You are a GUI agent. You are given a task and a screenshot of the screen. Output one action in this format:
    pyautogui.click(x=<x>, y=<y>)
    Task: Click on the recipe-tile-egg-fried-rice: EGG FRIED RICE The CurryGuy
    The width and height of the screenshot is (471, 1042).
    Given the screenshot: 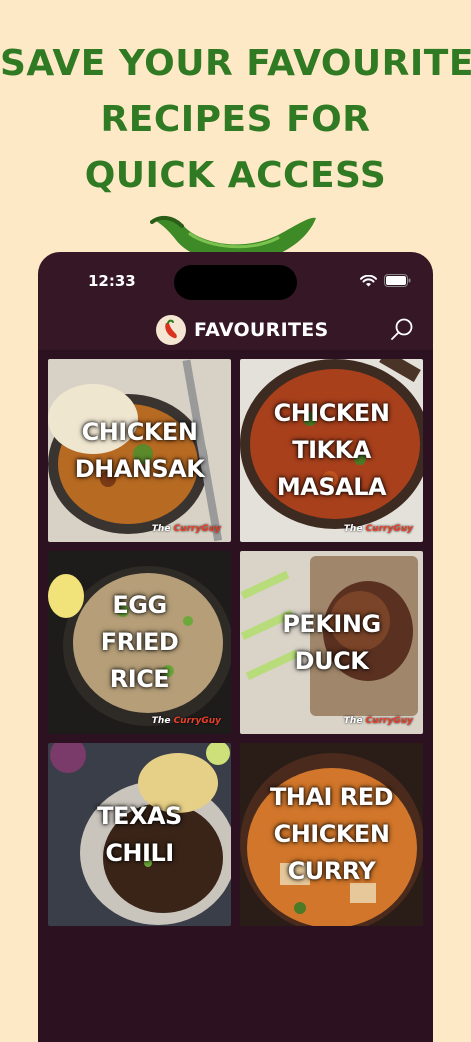 What is the action you would take?
    pyautogui.click(x=139, y=642)
    